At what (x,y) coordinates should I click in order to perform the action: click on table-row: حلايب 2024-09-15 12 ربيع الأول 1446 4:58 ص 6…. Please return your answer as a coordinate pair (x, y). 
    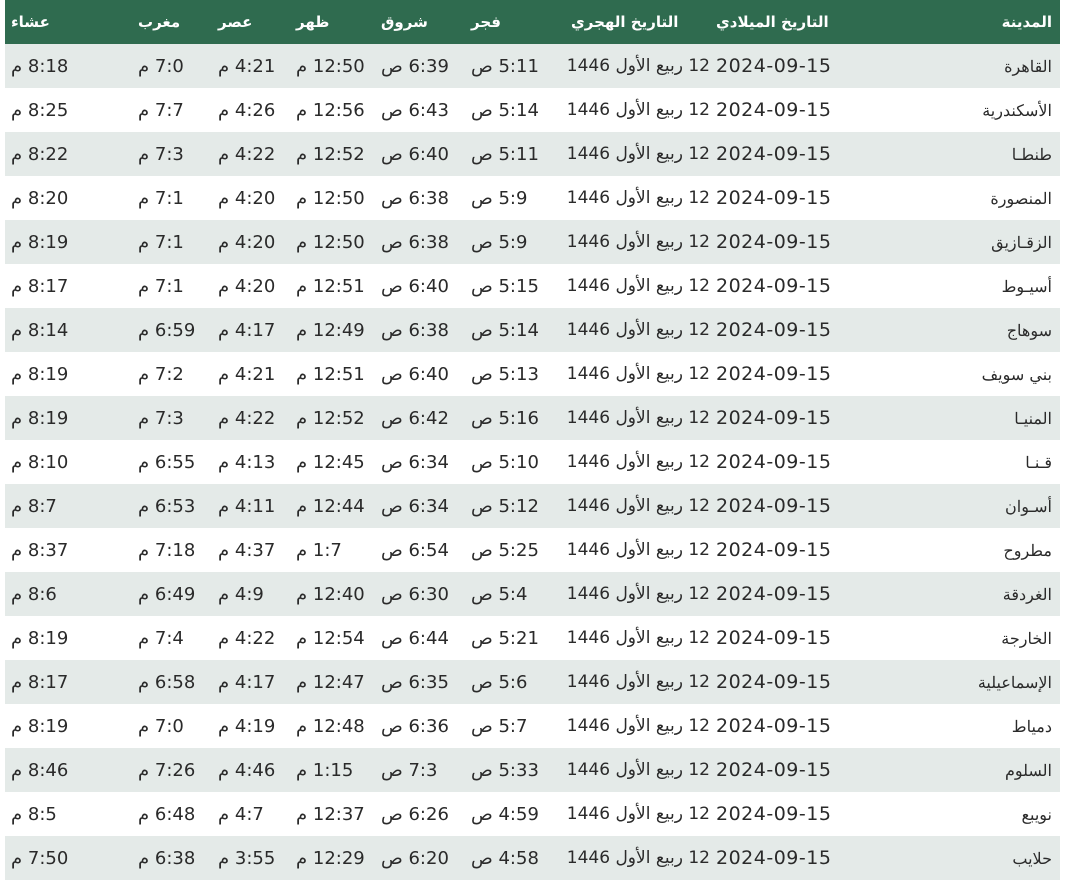
    Looking at the image, I should click on (532, 858).